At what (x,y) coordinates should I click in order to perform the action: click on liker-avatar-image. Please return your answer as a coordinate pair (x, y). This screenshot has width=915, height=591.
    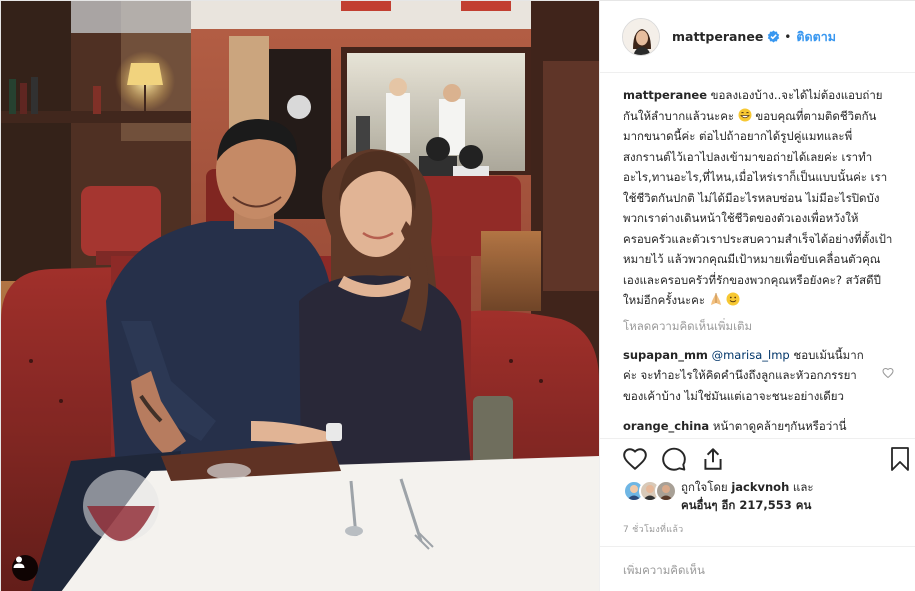
    Looking at the image, I should click on (666, 492).